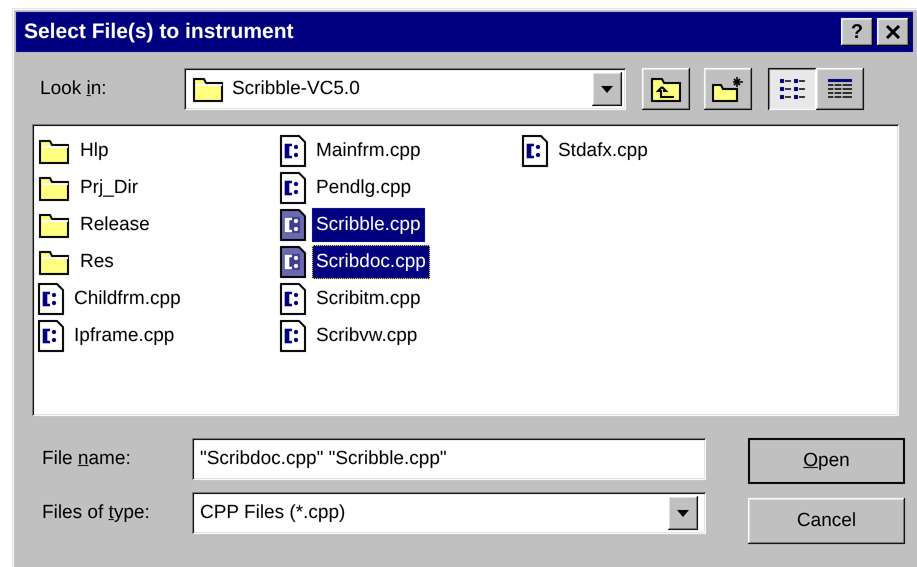  I want to click on file-item: Scribitm.cpp, so click(368, 299).